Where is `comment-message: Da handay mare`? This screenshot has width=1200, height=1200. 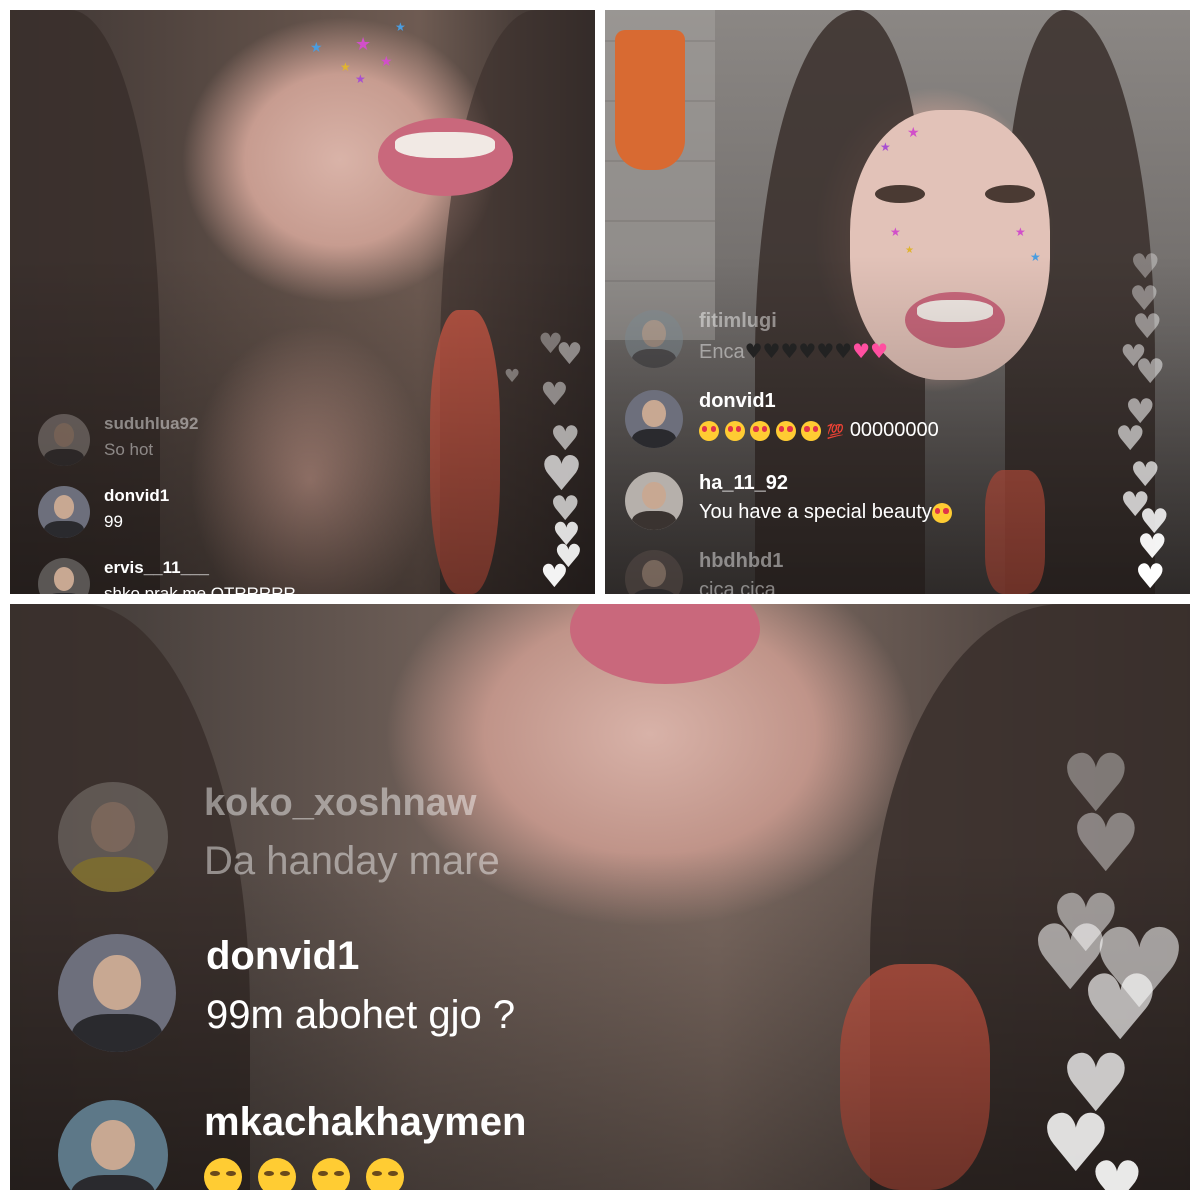
comment-message: Da handay mare is located at coordinates (352, 861).